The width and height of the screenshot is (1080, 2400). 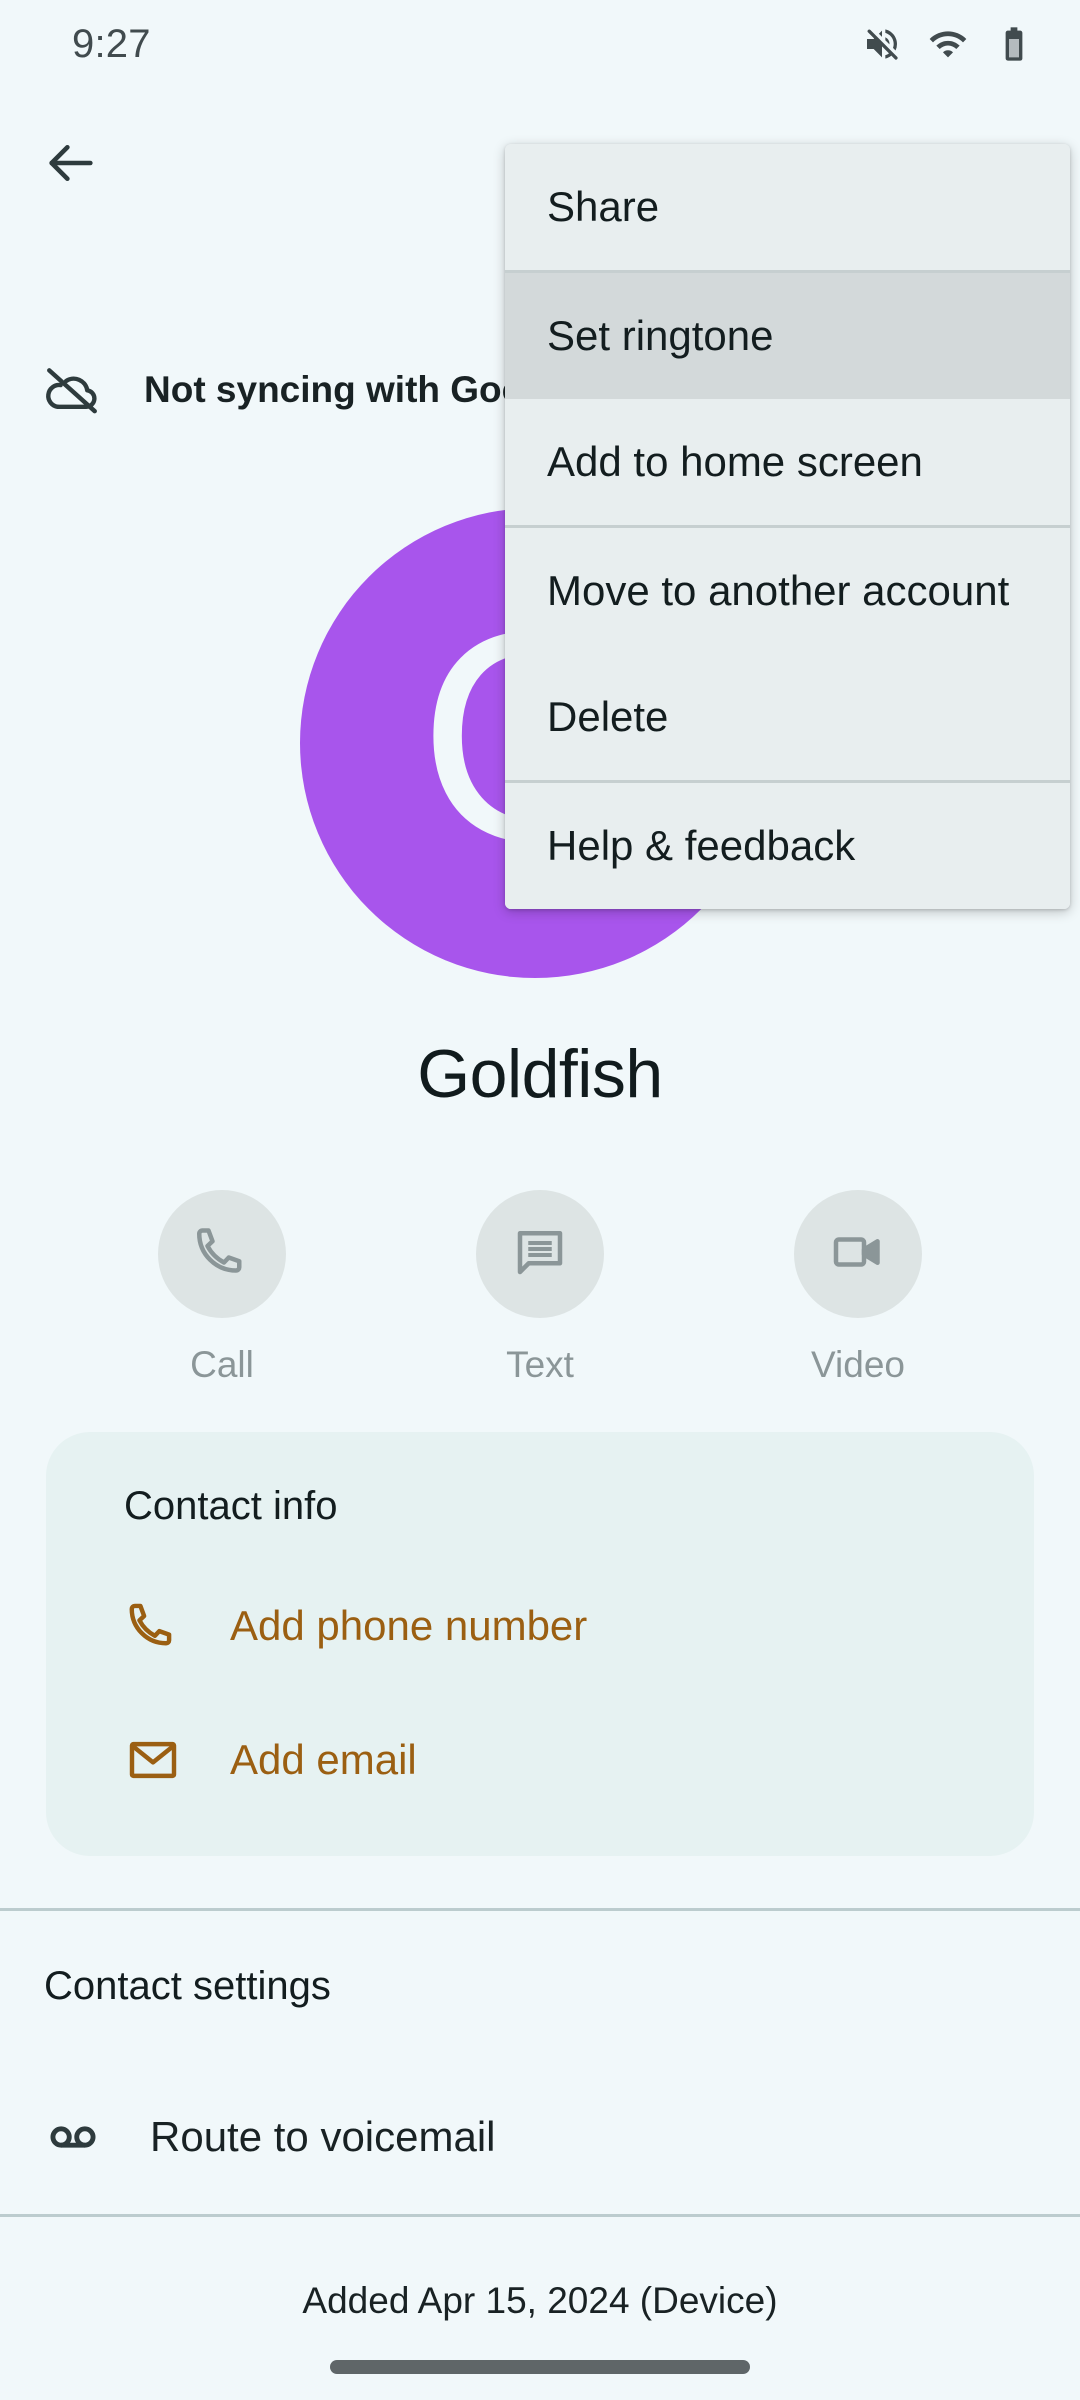 What do you see at coordinates (787, 591) in the screenshot?
I see `menu-item-move-to-another-account: Move to another account` at bounding box center [787, 591].